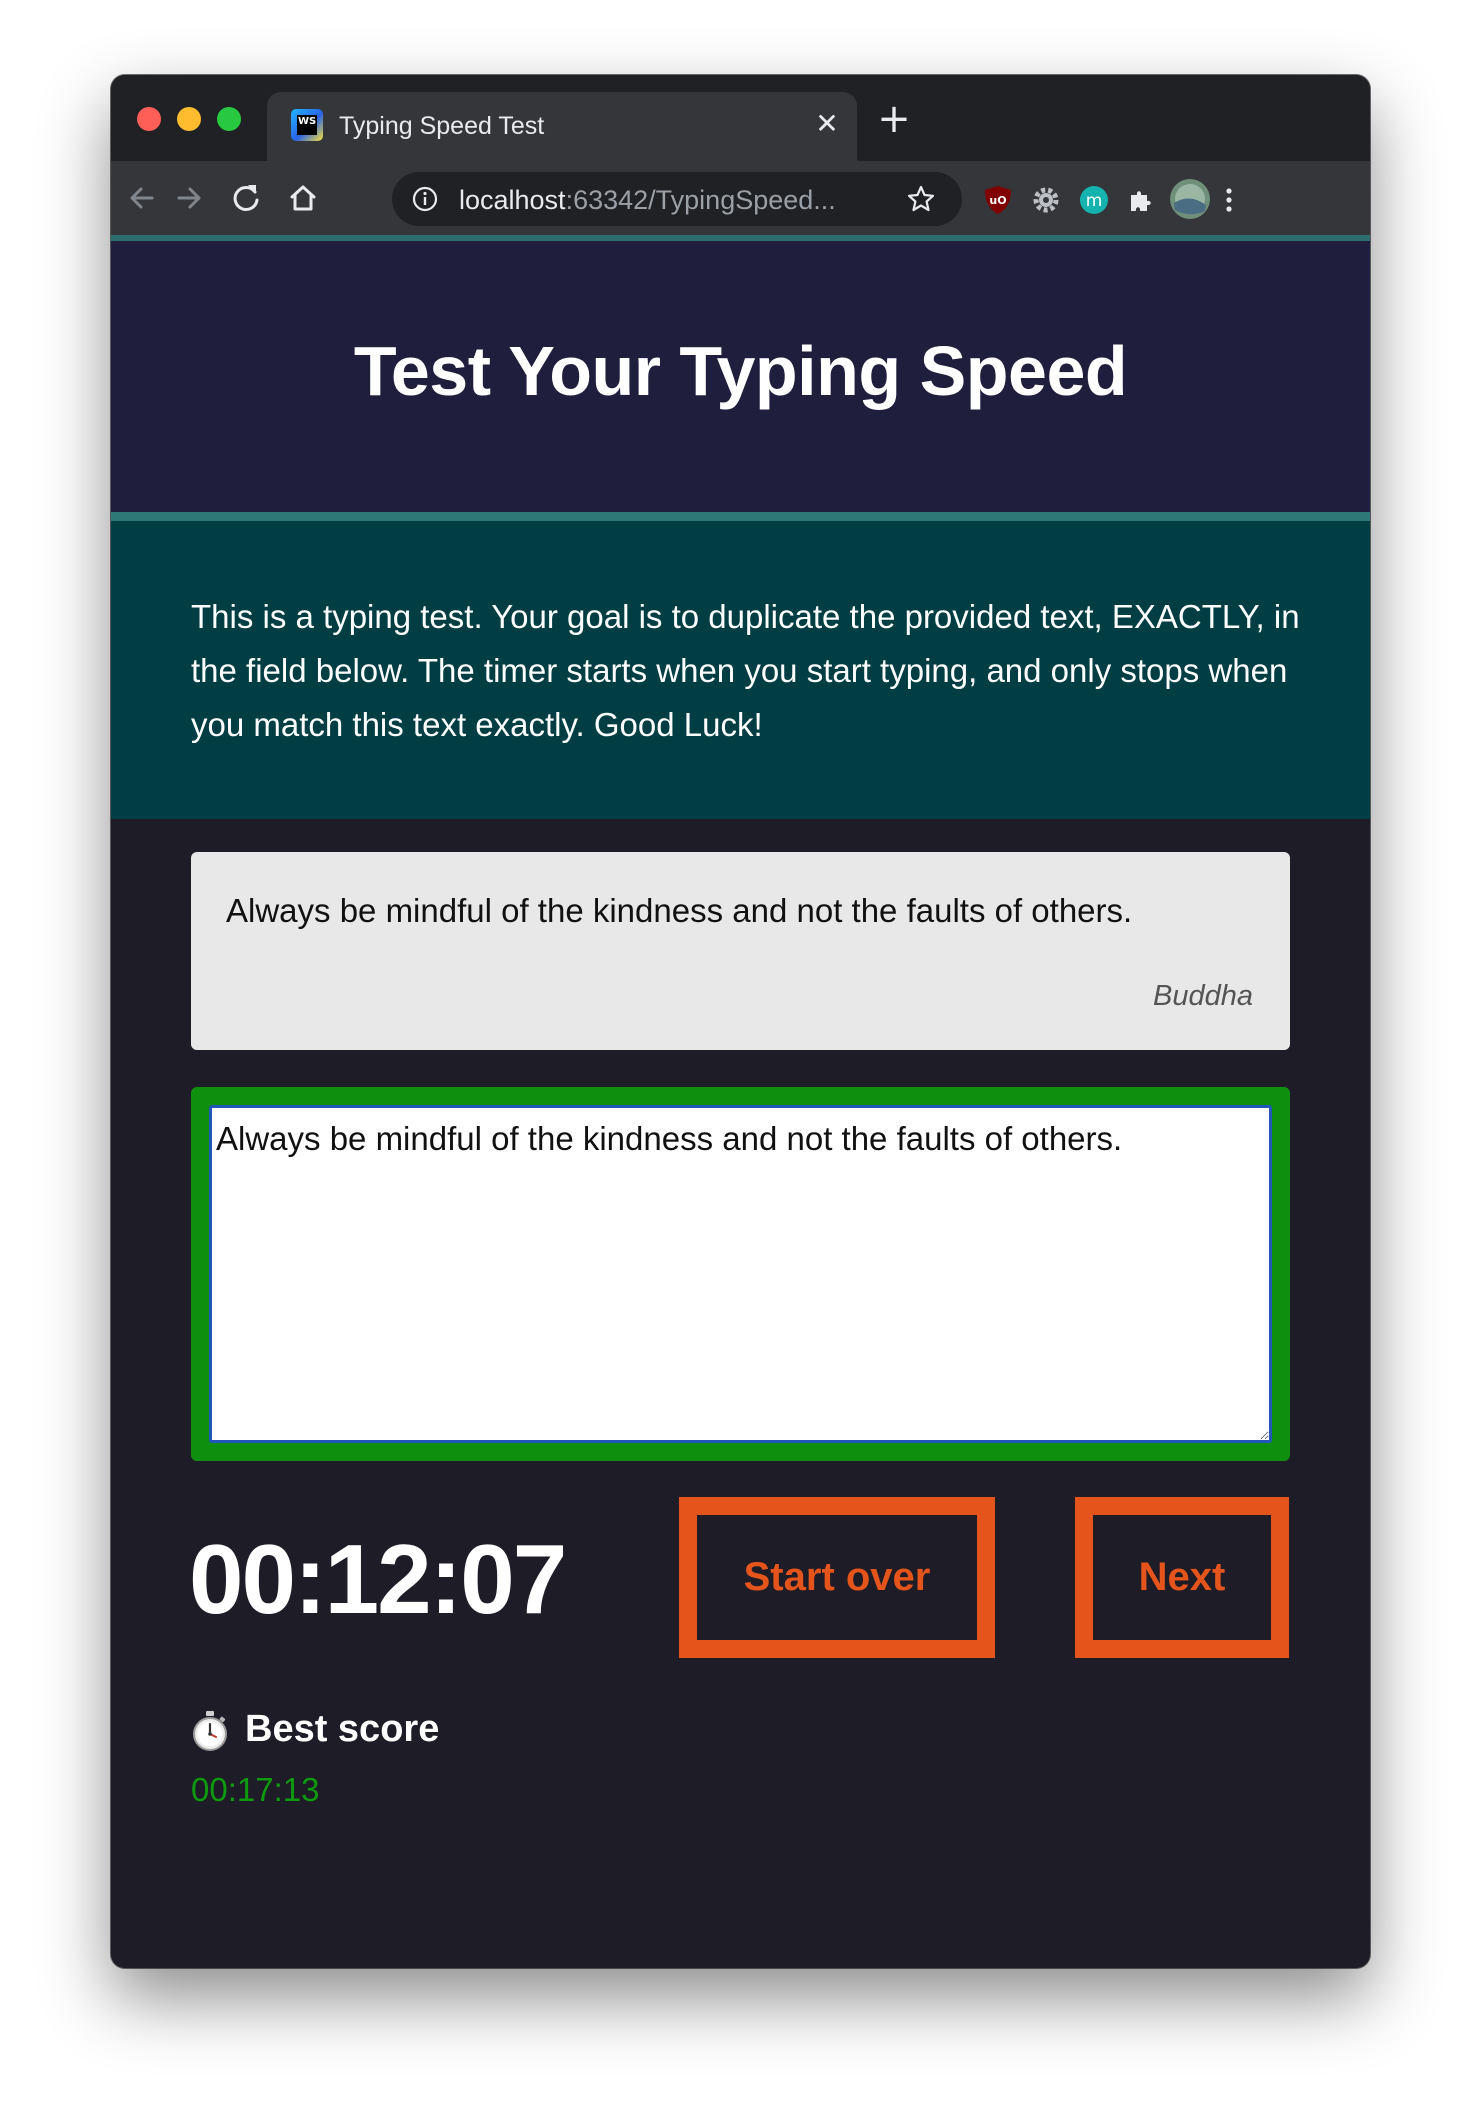 The width and height of the screenshot is (1482, 2118). What do you see at coordinates (1182, 1577) in the screenshot?
I see `next-button: Next` at bounding box center [1182, 1577].